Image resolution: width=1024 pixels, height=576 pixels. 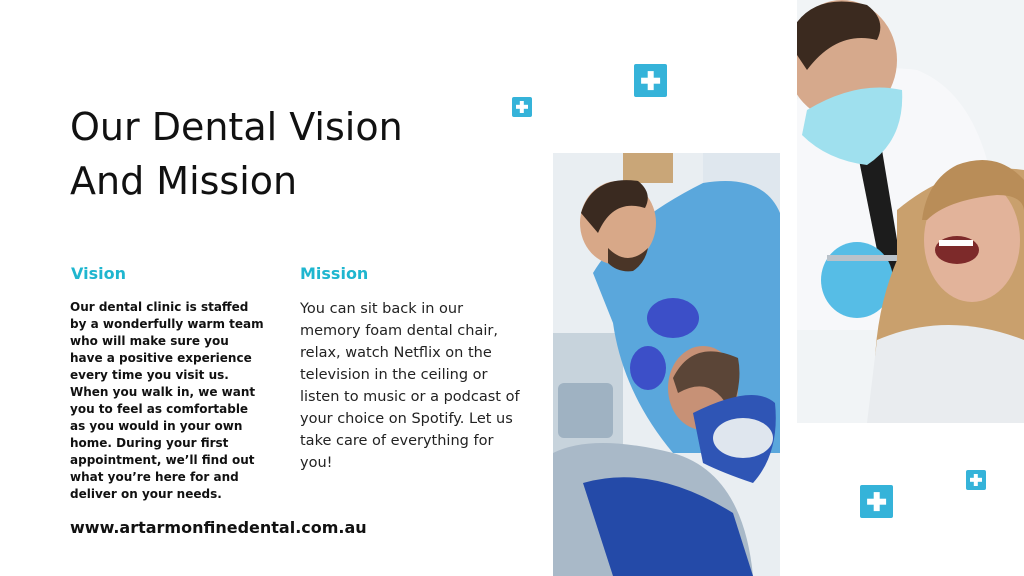 I want to click on vision-heading: Vision, so click(x=98, y=273).